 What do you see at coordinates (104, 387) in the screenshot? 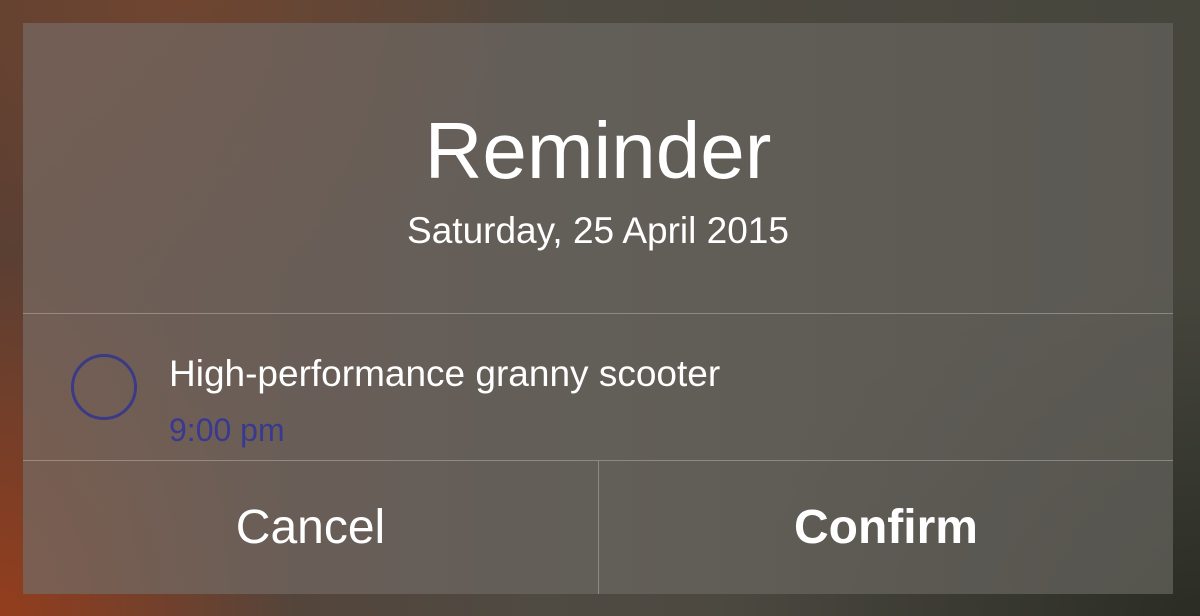
I see `circle-outline-icon` at bounding box center [104, 387].